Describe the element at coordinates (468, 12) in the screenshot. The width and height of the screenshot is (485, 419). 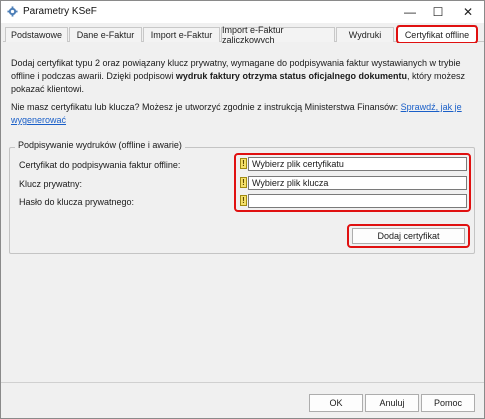
I see `close-button: ✕` at that location.